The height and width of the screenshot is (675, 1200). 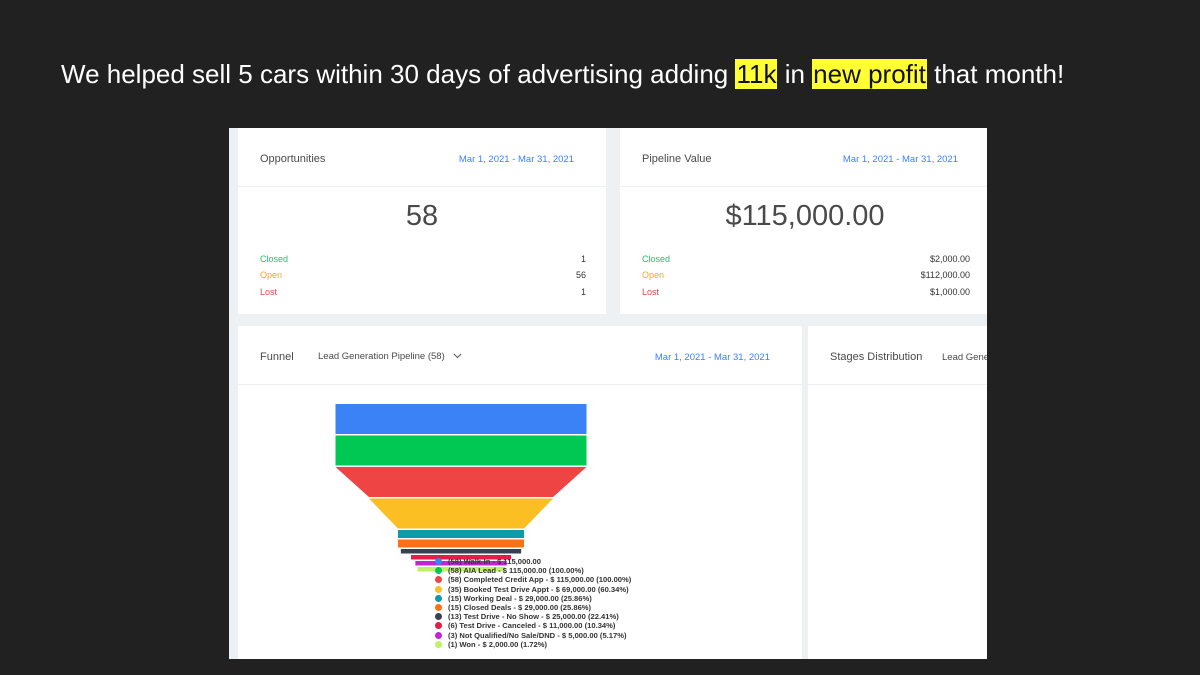 What do you see at coordinates (495, 561) in the screenshot?
I see `legend-label: (58) Walk-In - $ 115,000.00` at bounding box center [495, 561].